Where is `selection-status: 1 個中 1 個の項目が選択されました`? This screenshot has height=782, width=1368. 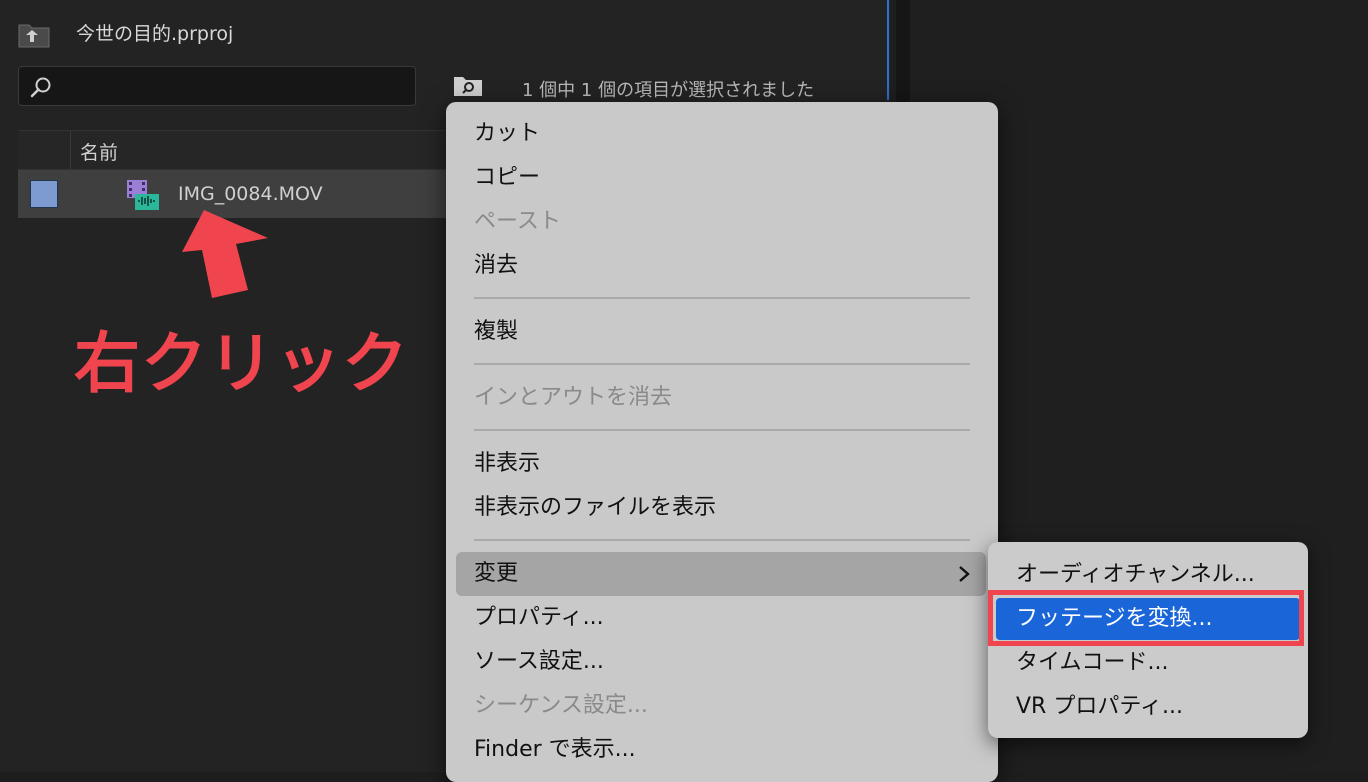
selection-status: 1 個中 1 個の項目が選択されました is located at coordinates (668, 90).